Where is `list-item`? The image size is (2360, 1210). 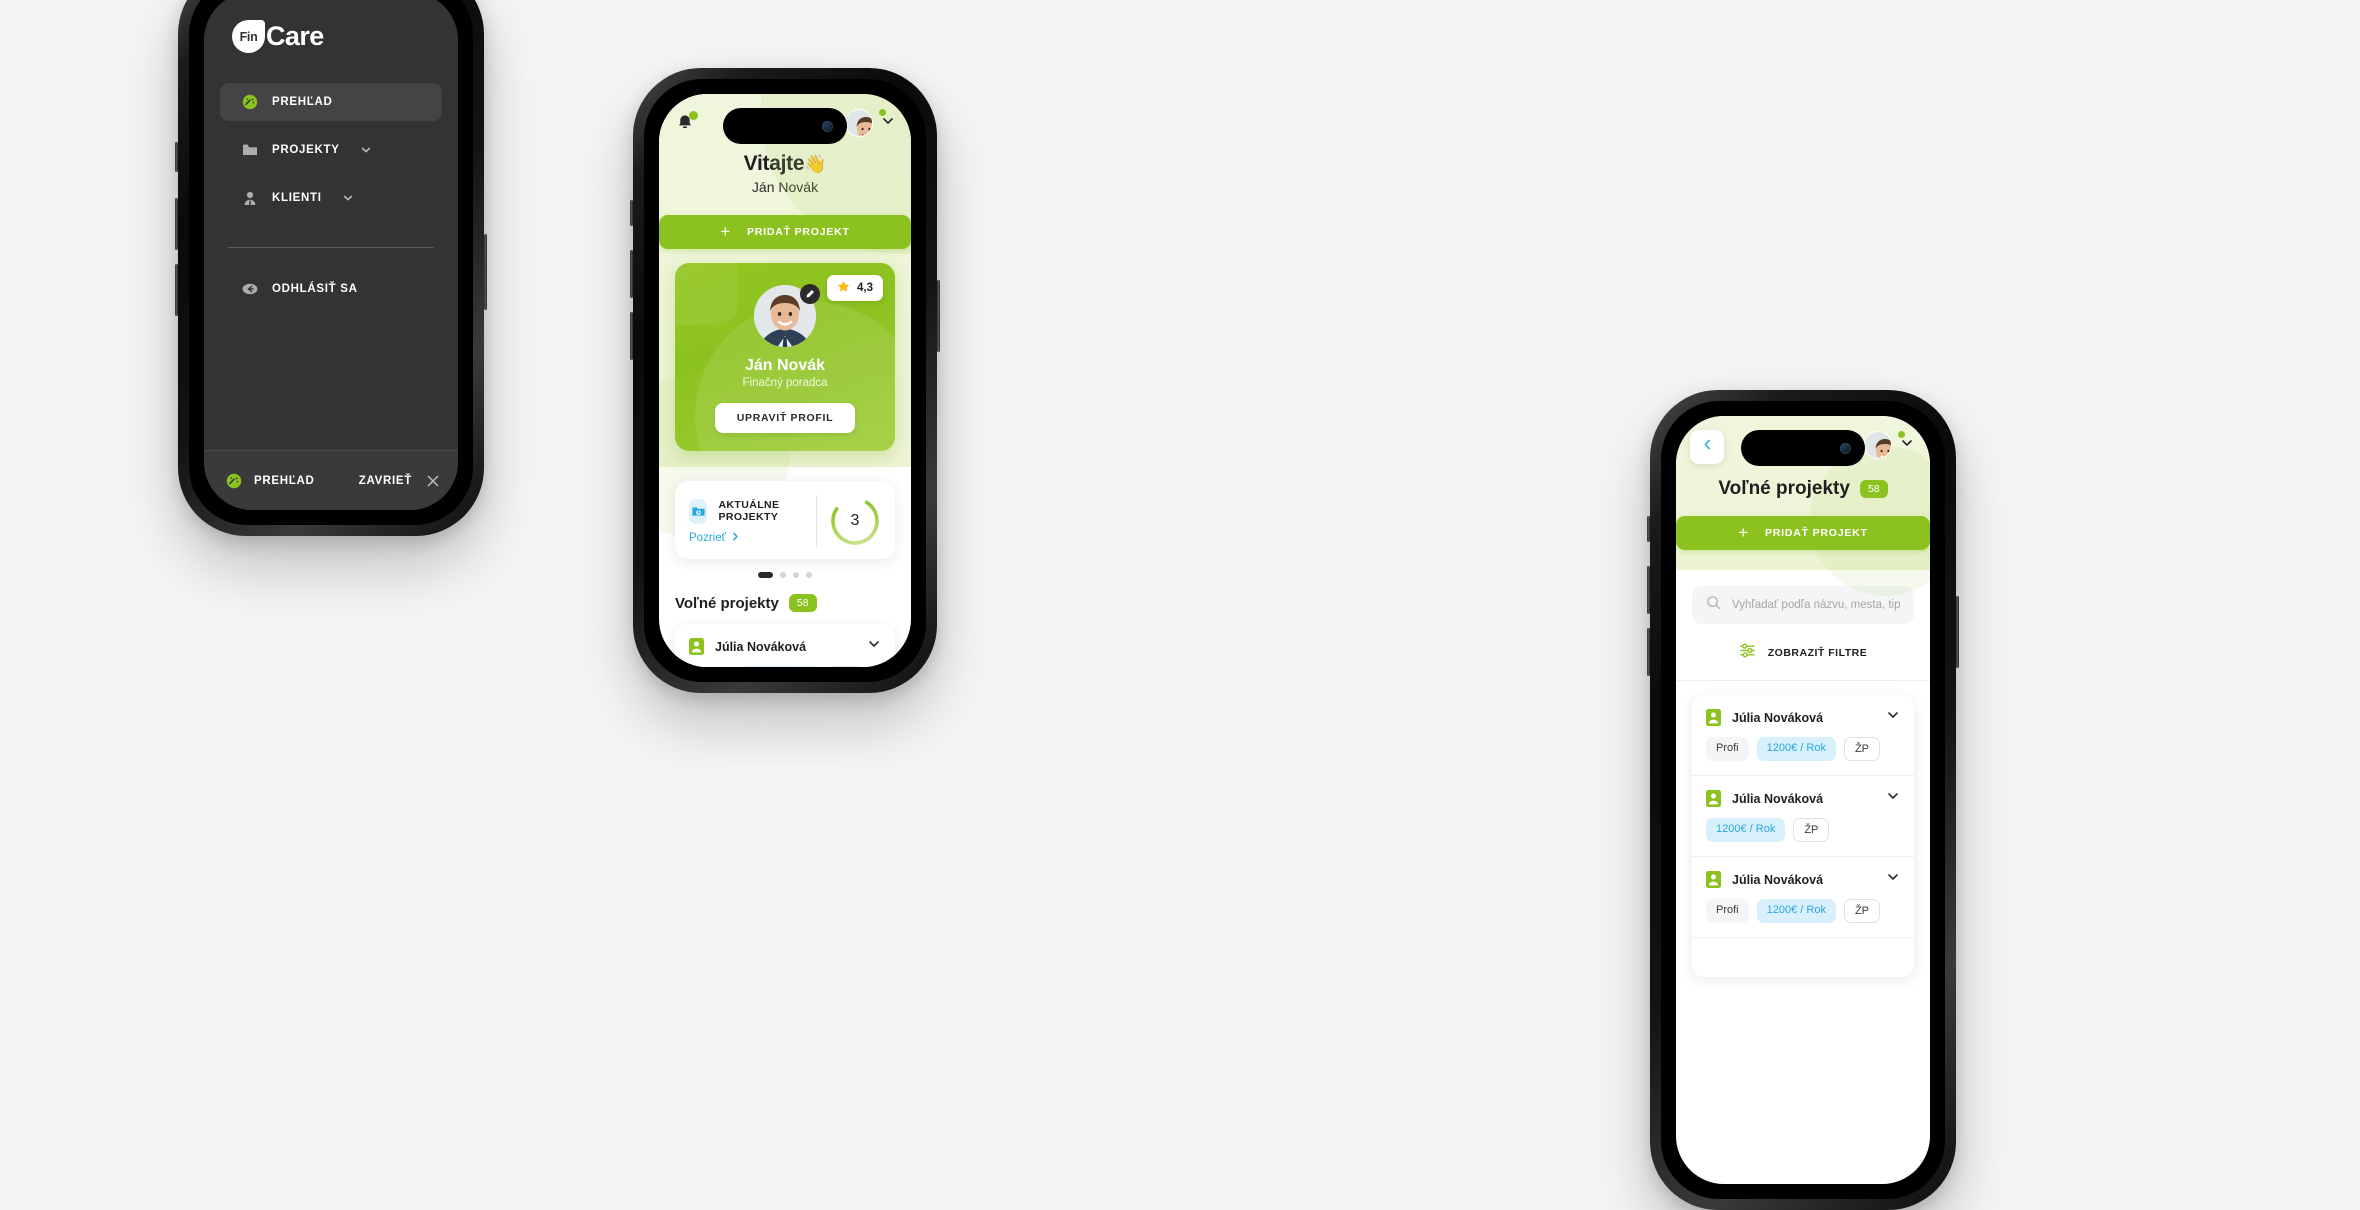 list-item is located at coordinates (1803, 957).